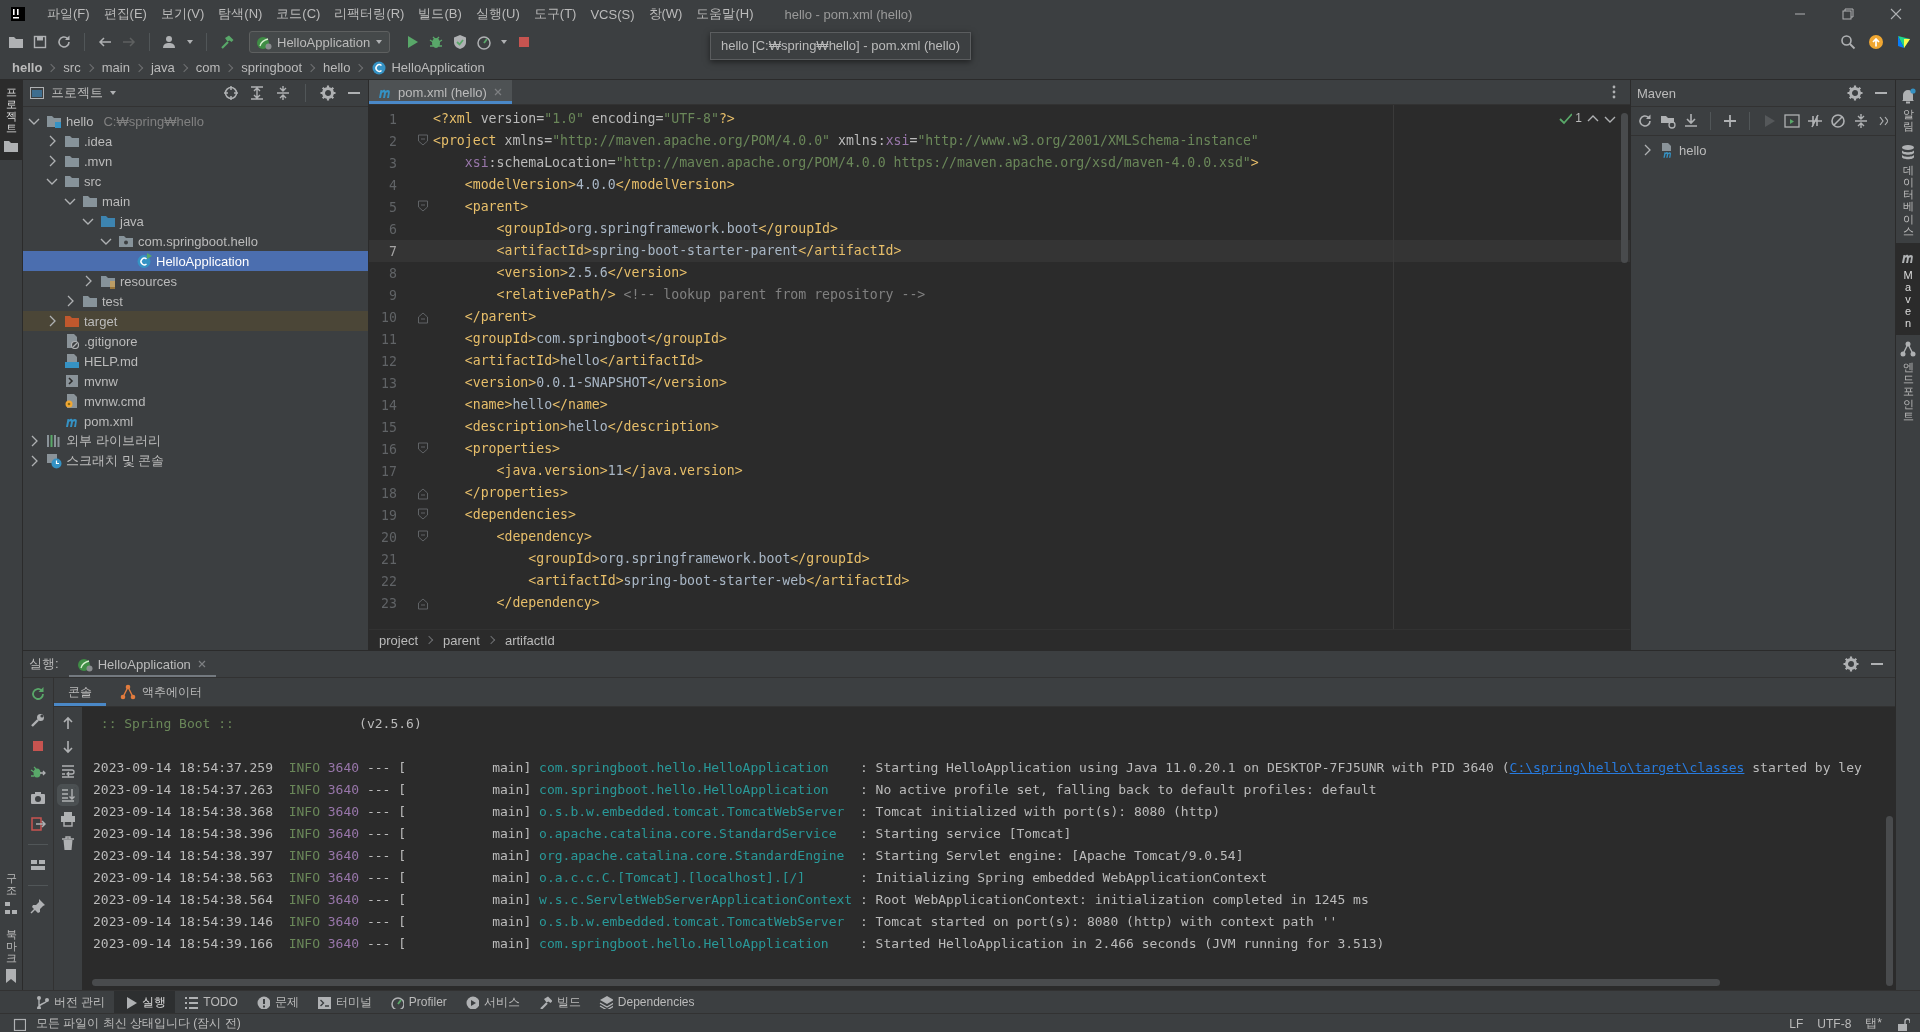 This screenshot has height=1032, width=1920. Describe the element at coordinates (195, 281) in the screenshot. I see `tree-item: resources` at that location.